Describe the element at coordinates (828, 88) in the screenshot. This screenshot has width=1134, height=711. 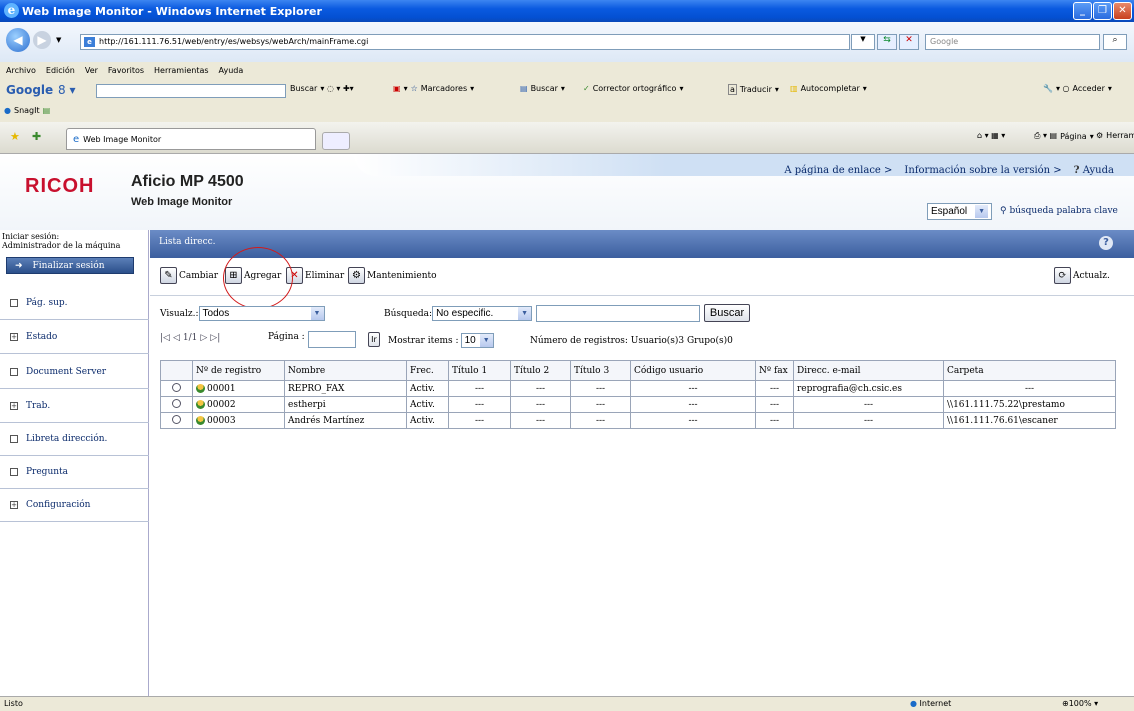
I see `autocompletar-button: ▥ Autocompletar ▾` at that location.